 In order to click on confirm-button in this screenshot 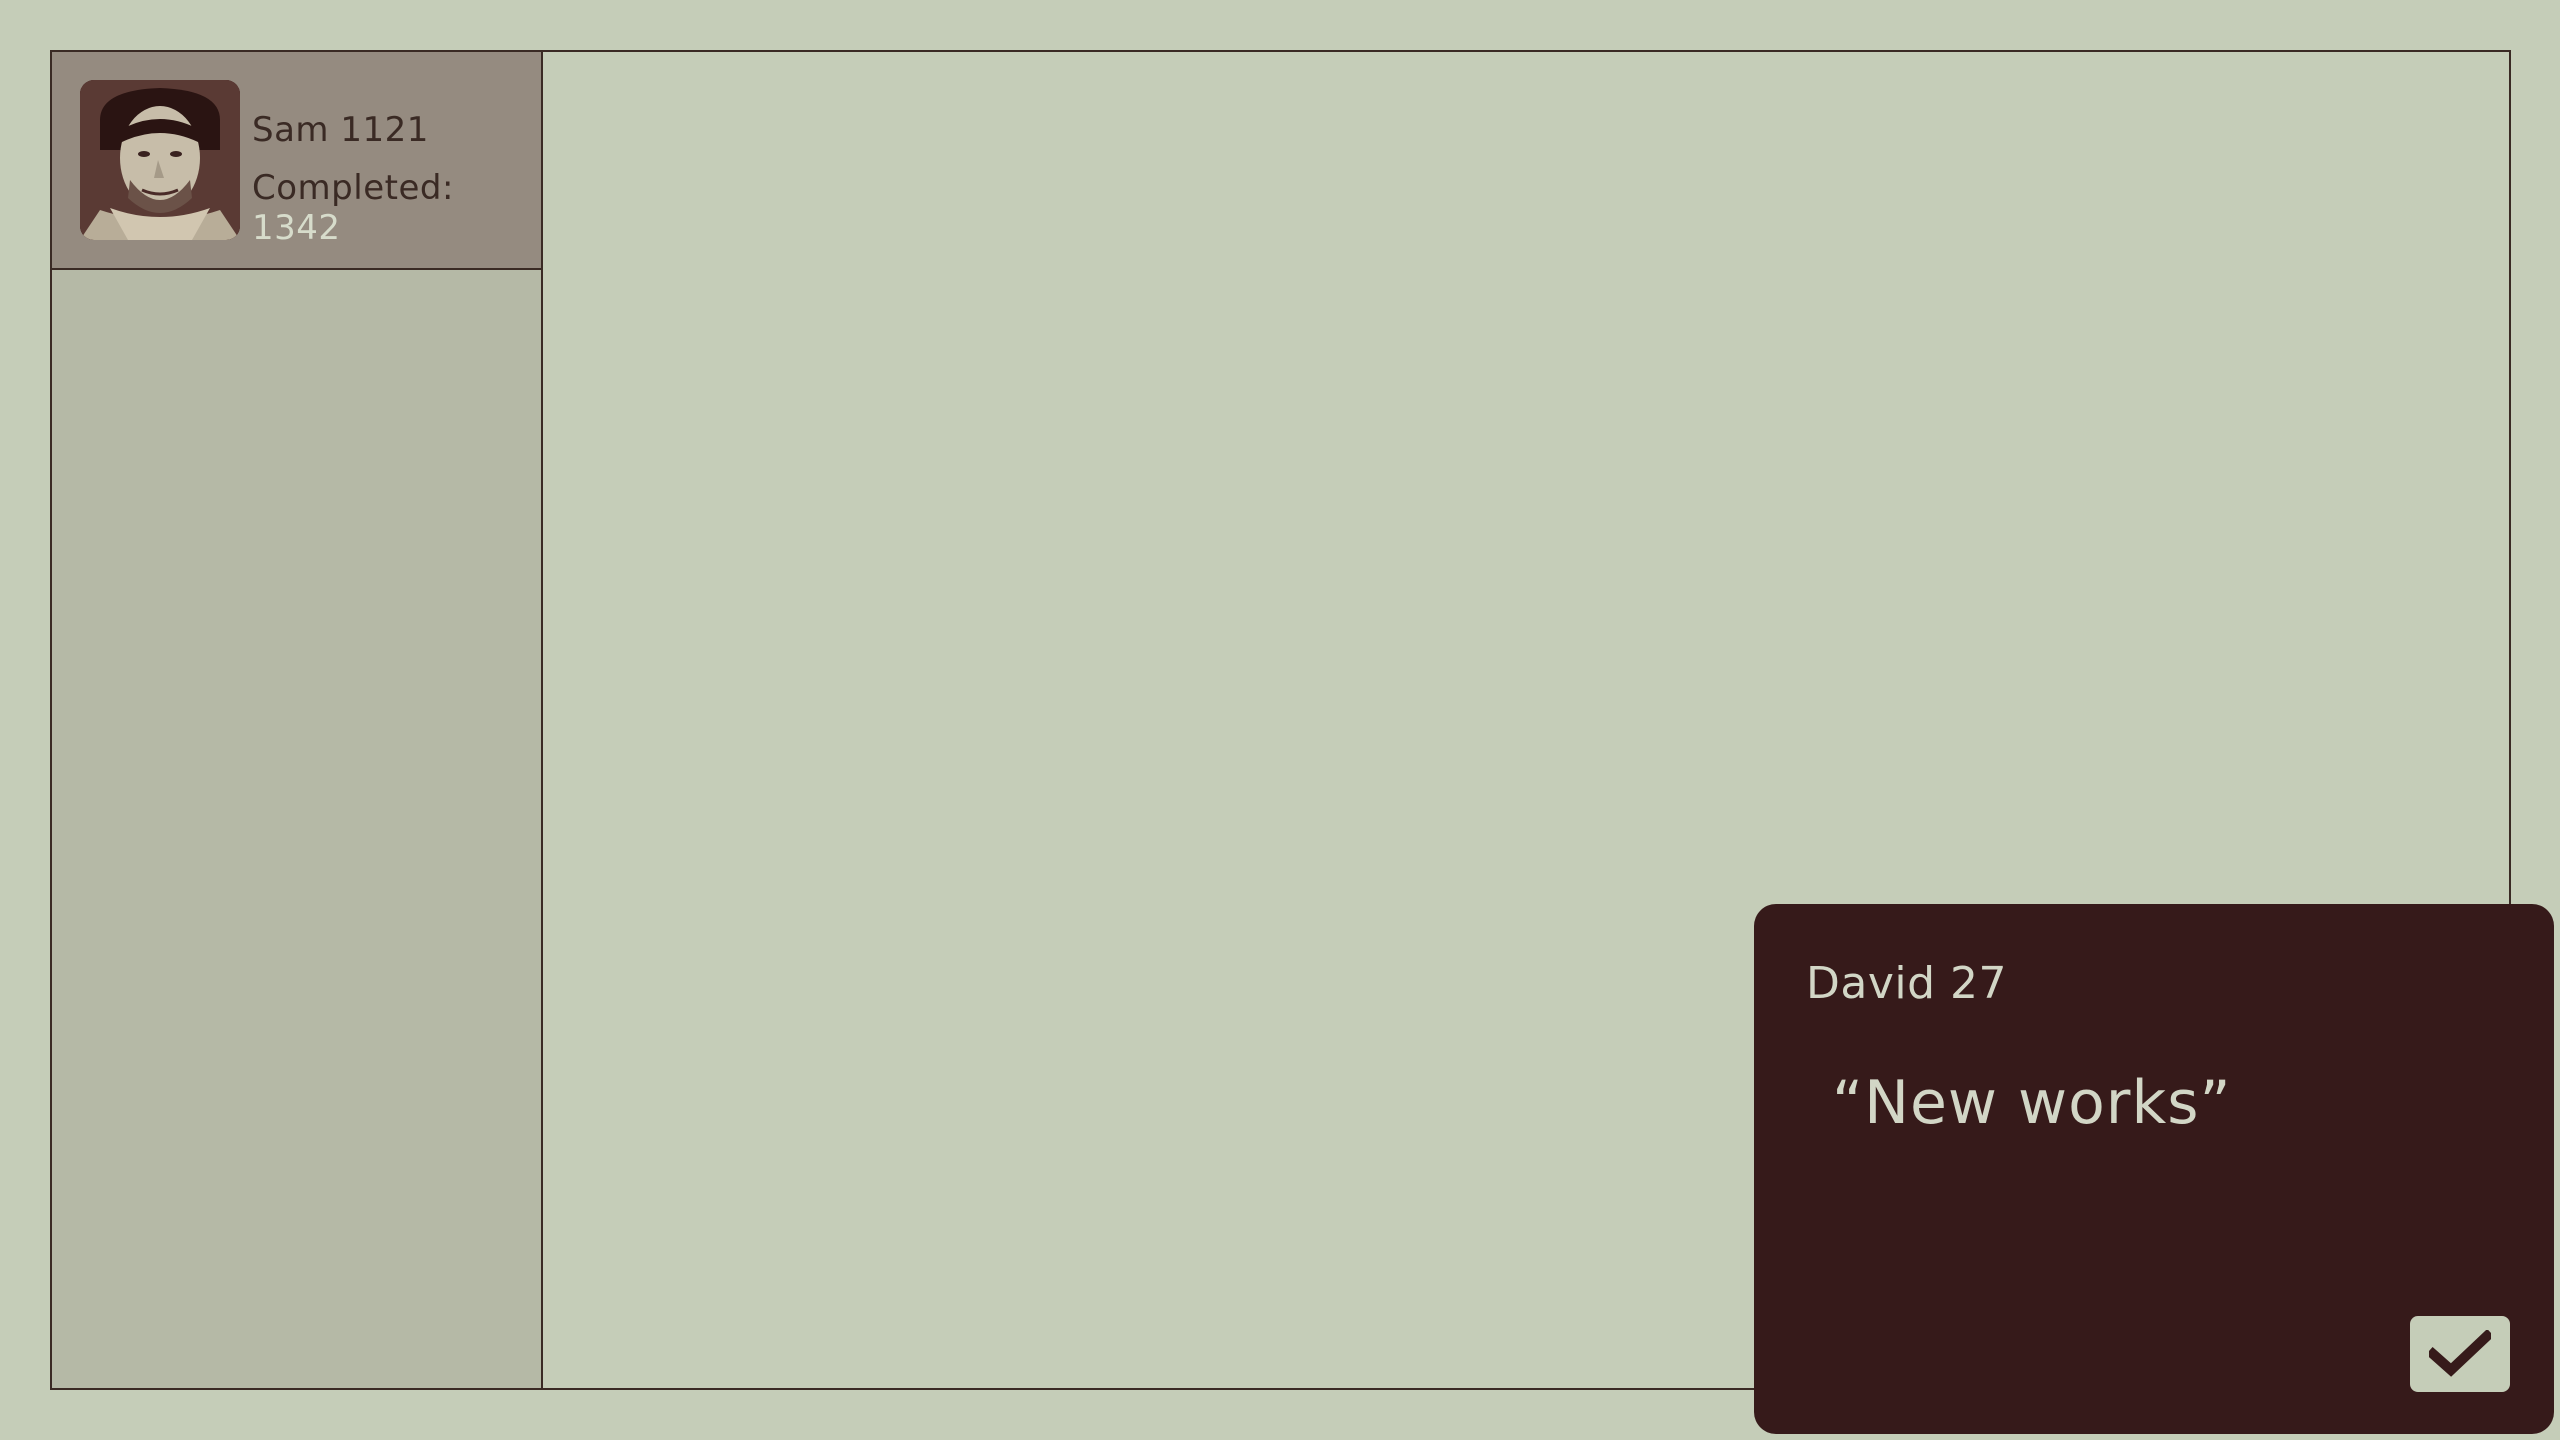, I will do `click(2460, 1354)`.